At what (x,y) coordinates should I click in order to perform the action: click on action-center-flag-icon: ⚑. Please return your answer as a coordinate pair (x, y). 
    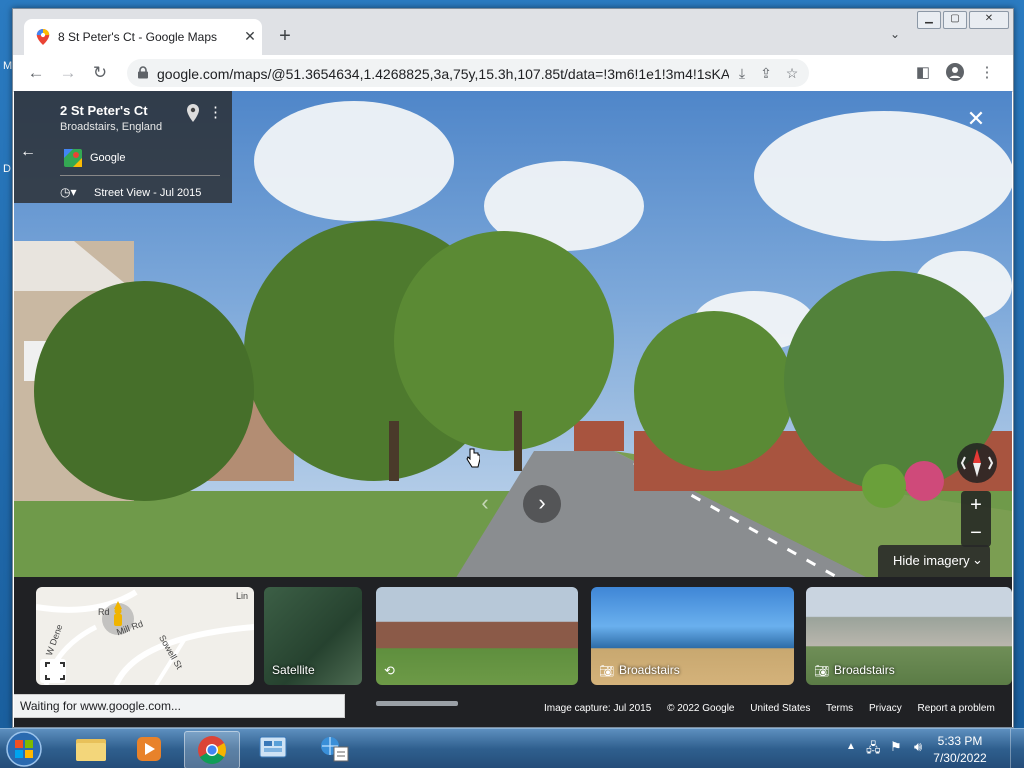
    Looking at the image, I should click on (896, 747).